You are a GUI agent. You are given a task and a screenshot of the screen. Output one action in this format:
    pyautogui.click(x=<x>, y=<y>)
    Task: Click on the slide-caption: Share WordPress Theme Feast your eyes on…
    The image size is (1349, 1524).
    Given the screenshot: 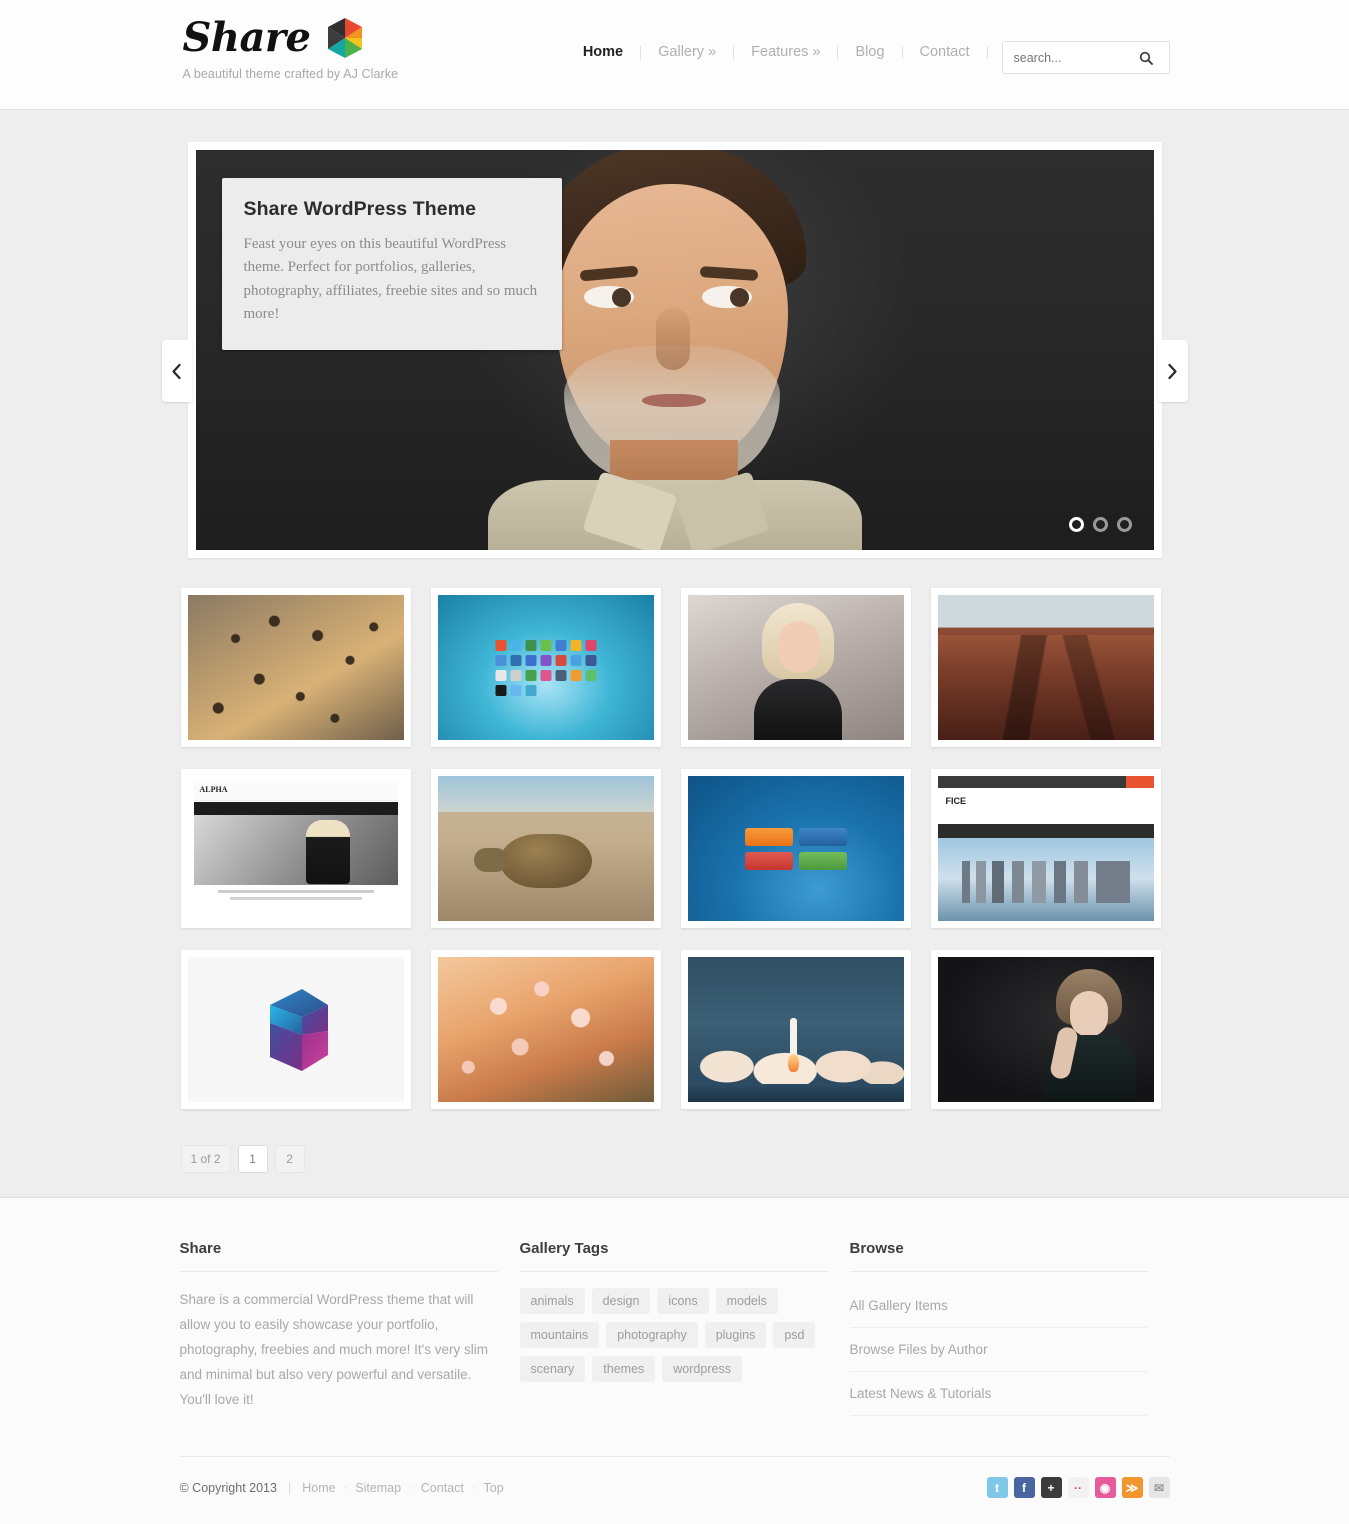 What is the action you would take?
    pyautogui.click(x=391, y=264)
    